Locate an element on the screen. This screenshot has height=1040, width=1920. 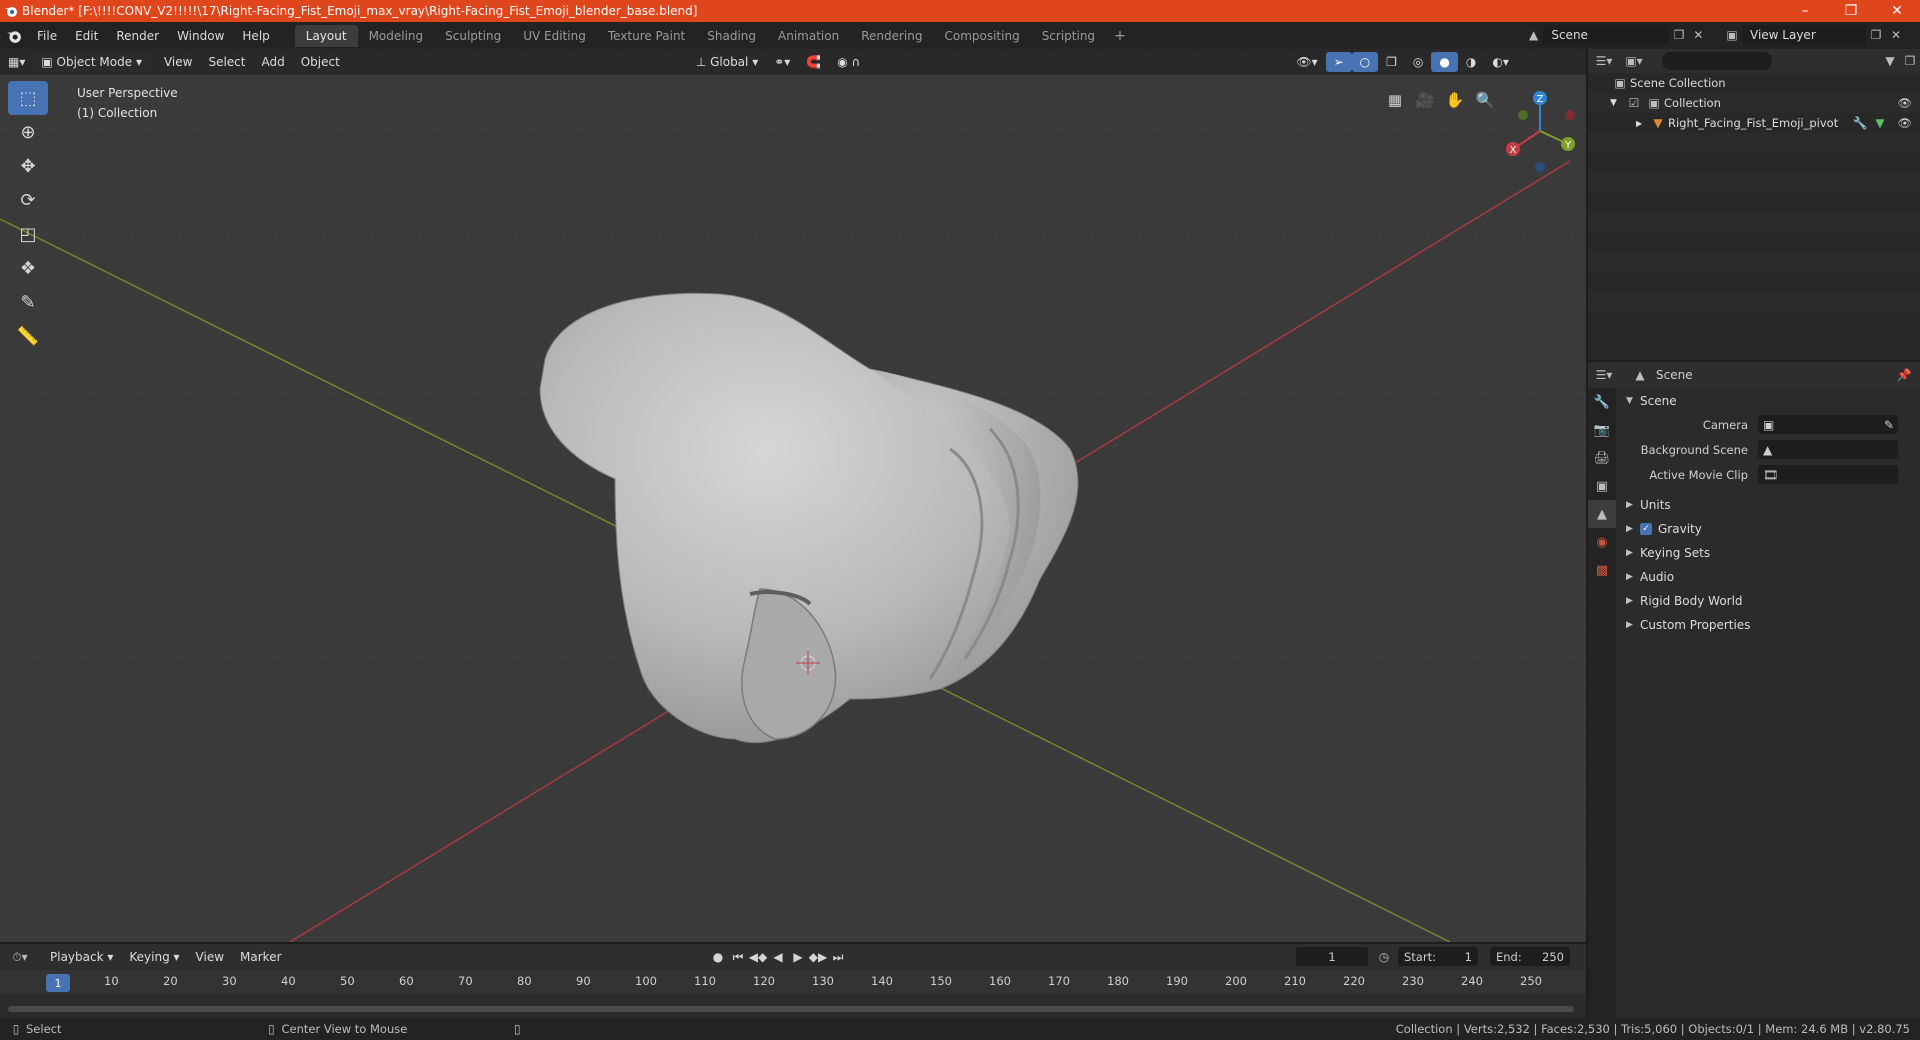
view-layer-tab-icon: ▣ is located at coordinates (1602, 486).